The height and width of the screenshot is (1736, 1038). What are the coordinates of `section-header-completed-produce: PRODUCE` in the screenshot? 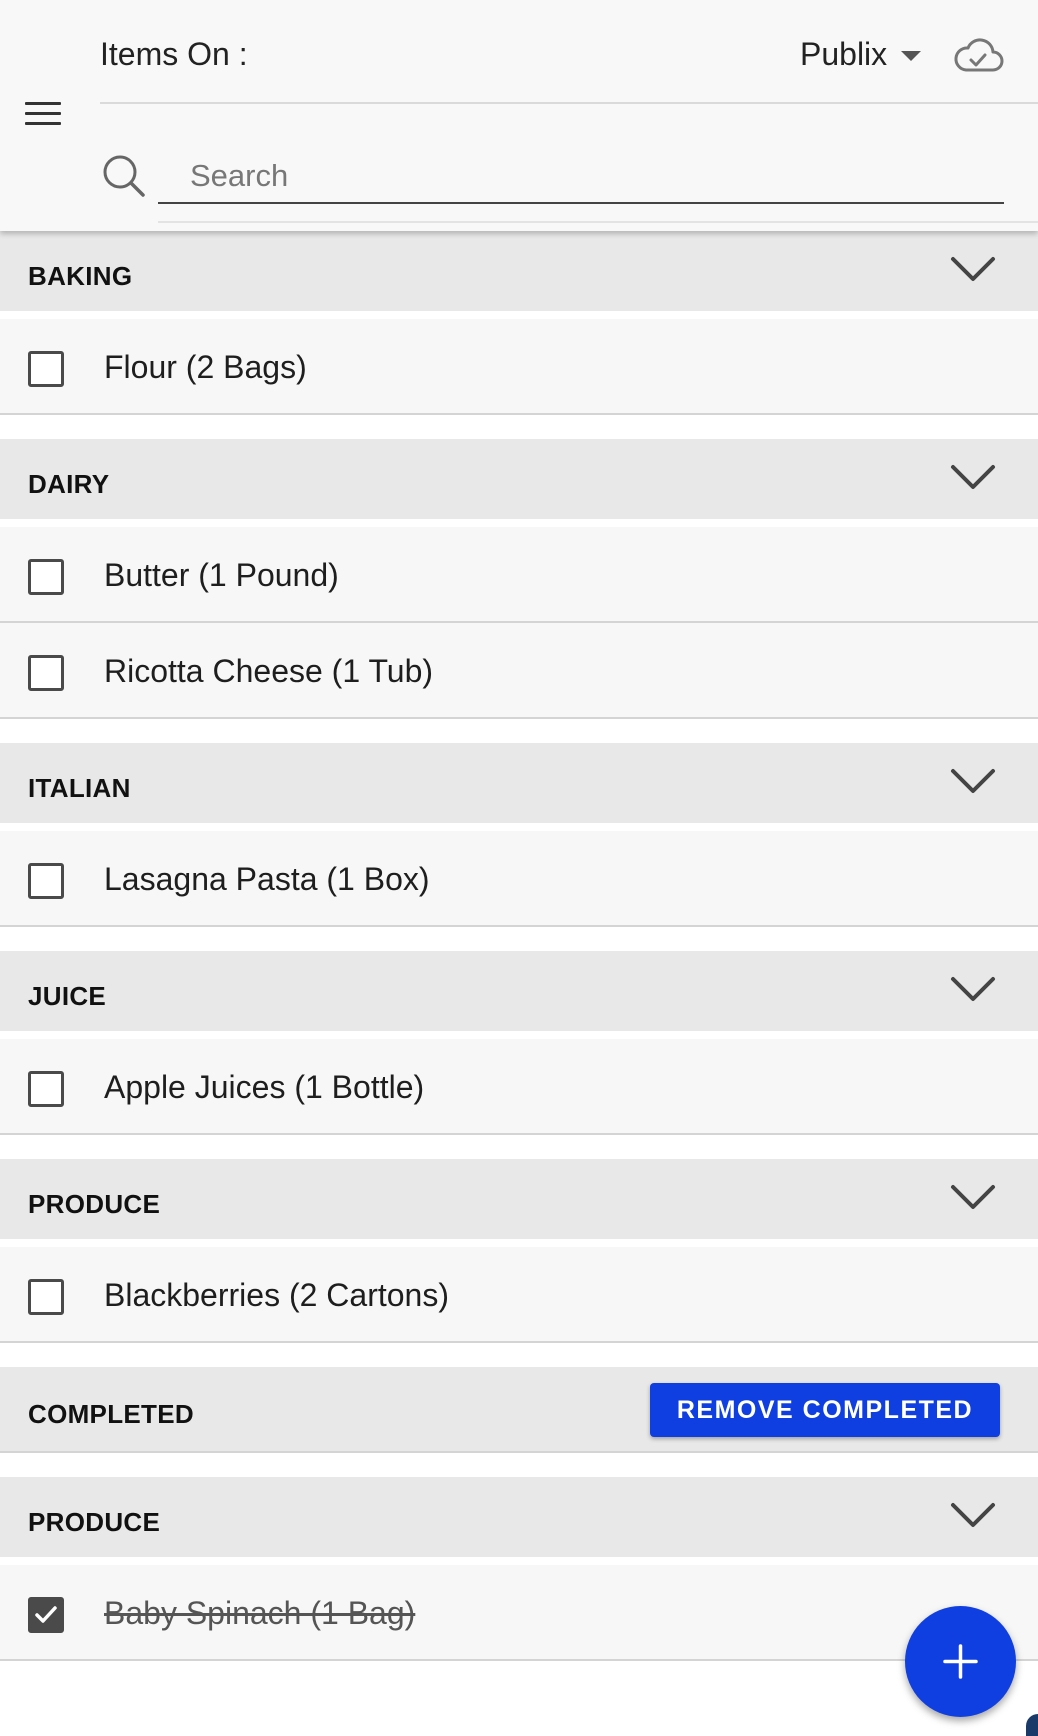 It's located at (519, 1517).